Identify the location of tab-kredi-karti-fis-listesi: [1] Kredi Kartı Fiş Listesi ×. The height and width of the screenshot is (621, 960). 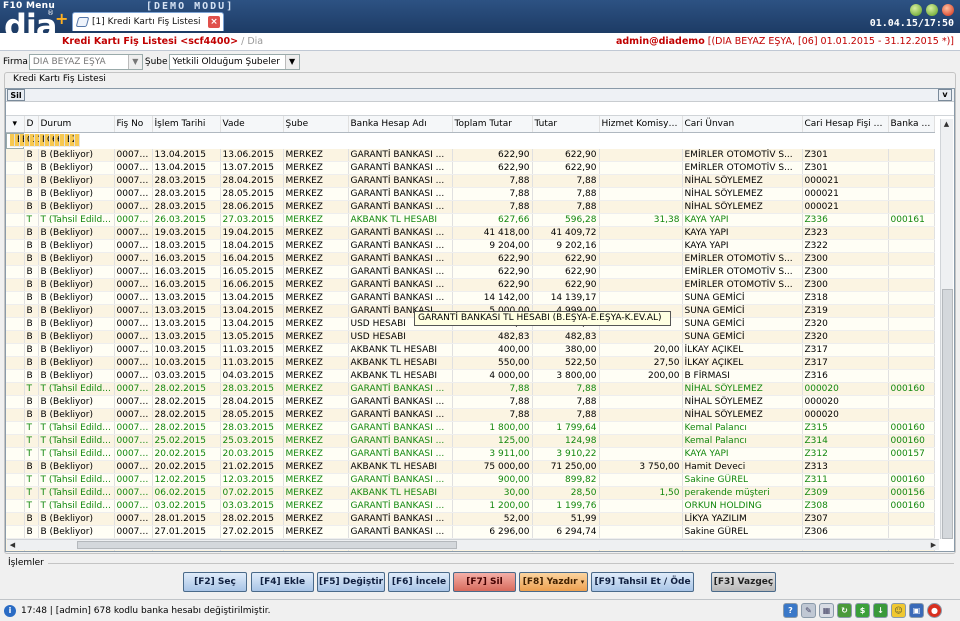
(148, 21).